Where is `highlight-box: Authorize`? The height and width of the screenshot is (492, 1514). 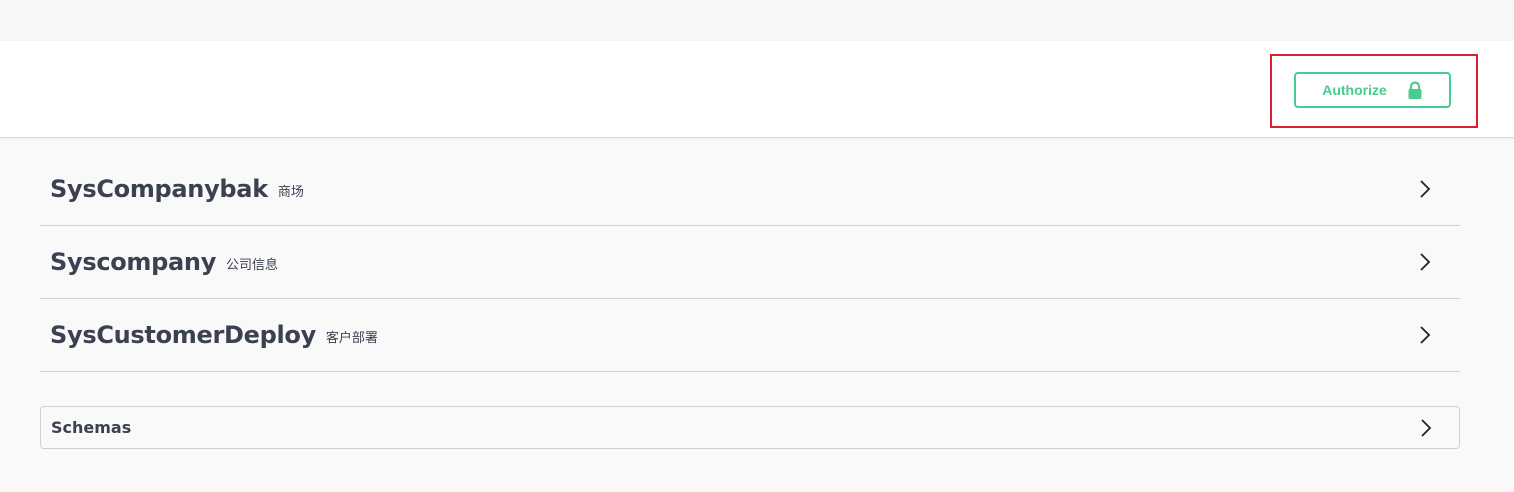 highlight-box: Authorize is located at coordinates (1374, 91).